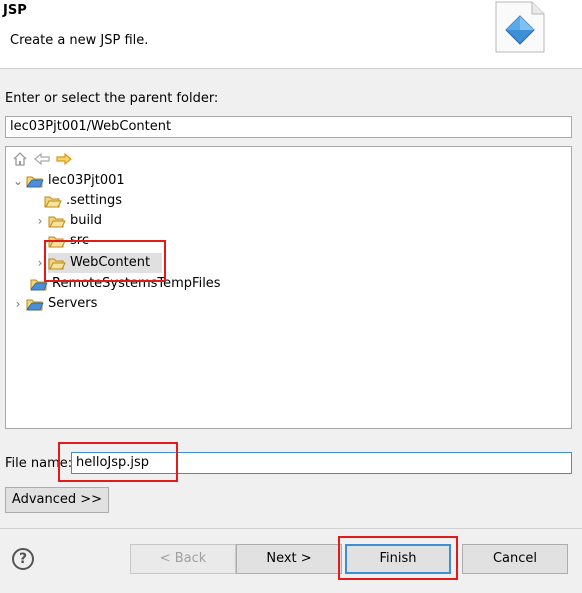 This screenshot has height=593, width=582. I want to click on chevron-down-icon: ⌄, so click(18, 181).